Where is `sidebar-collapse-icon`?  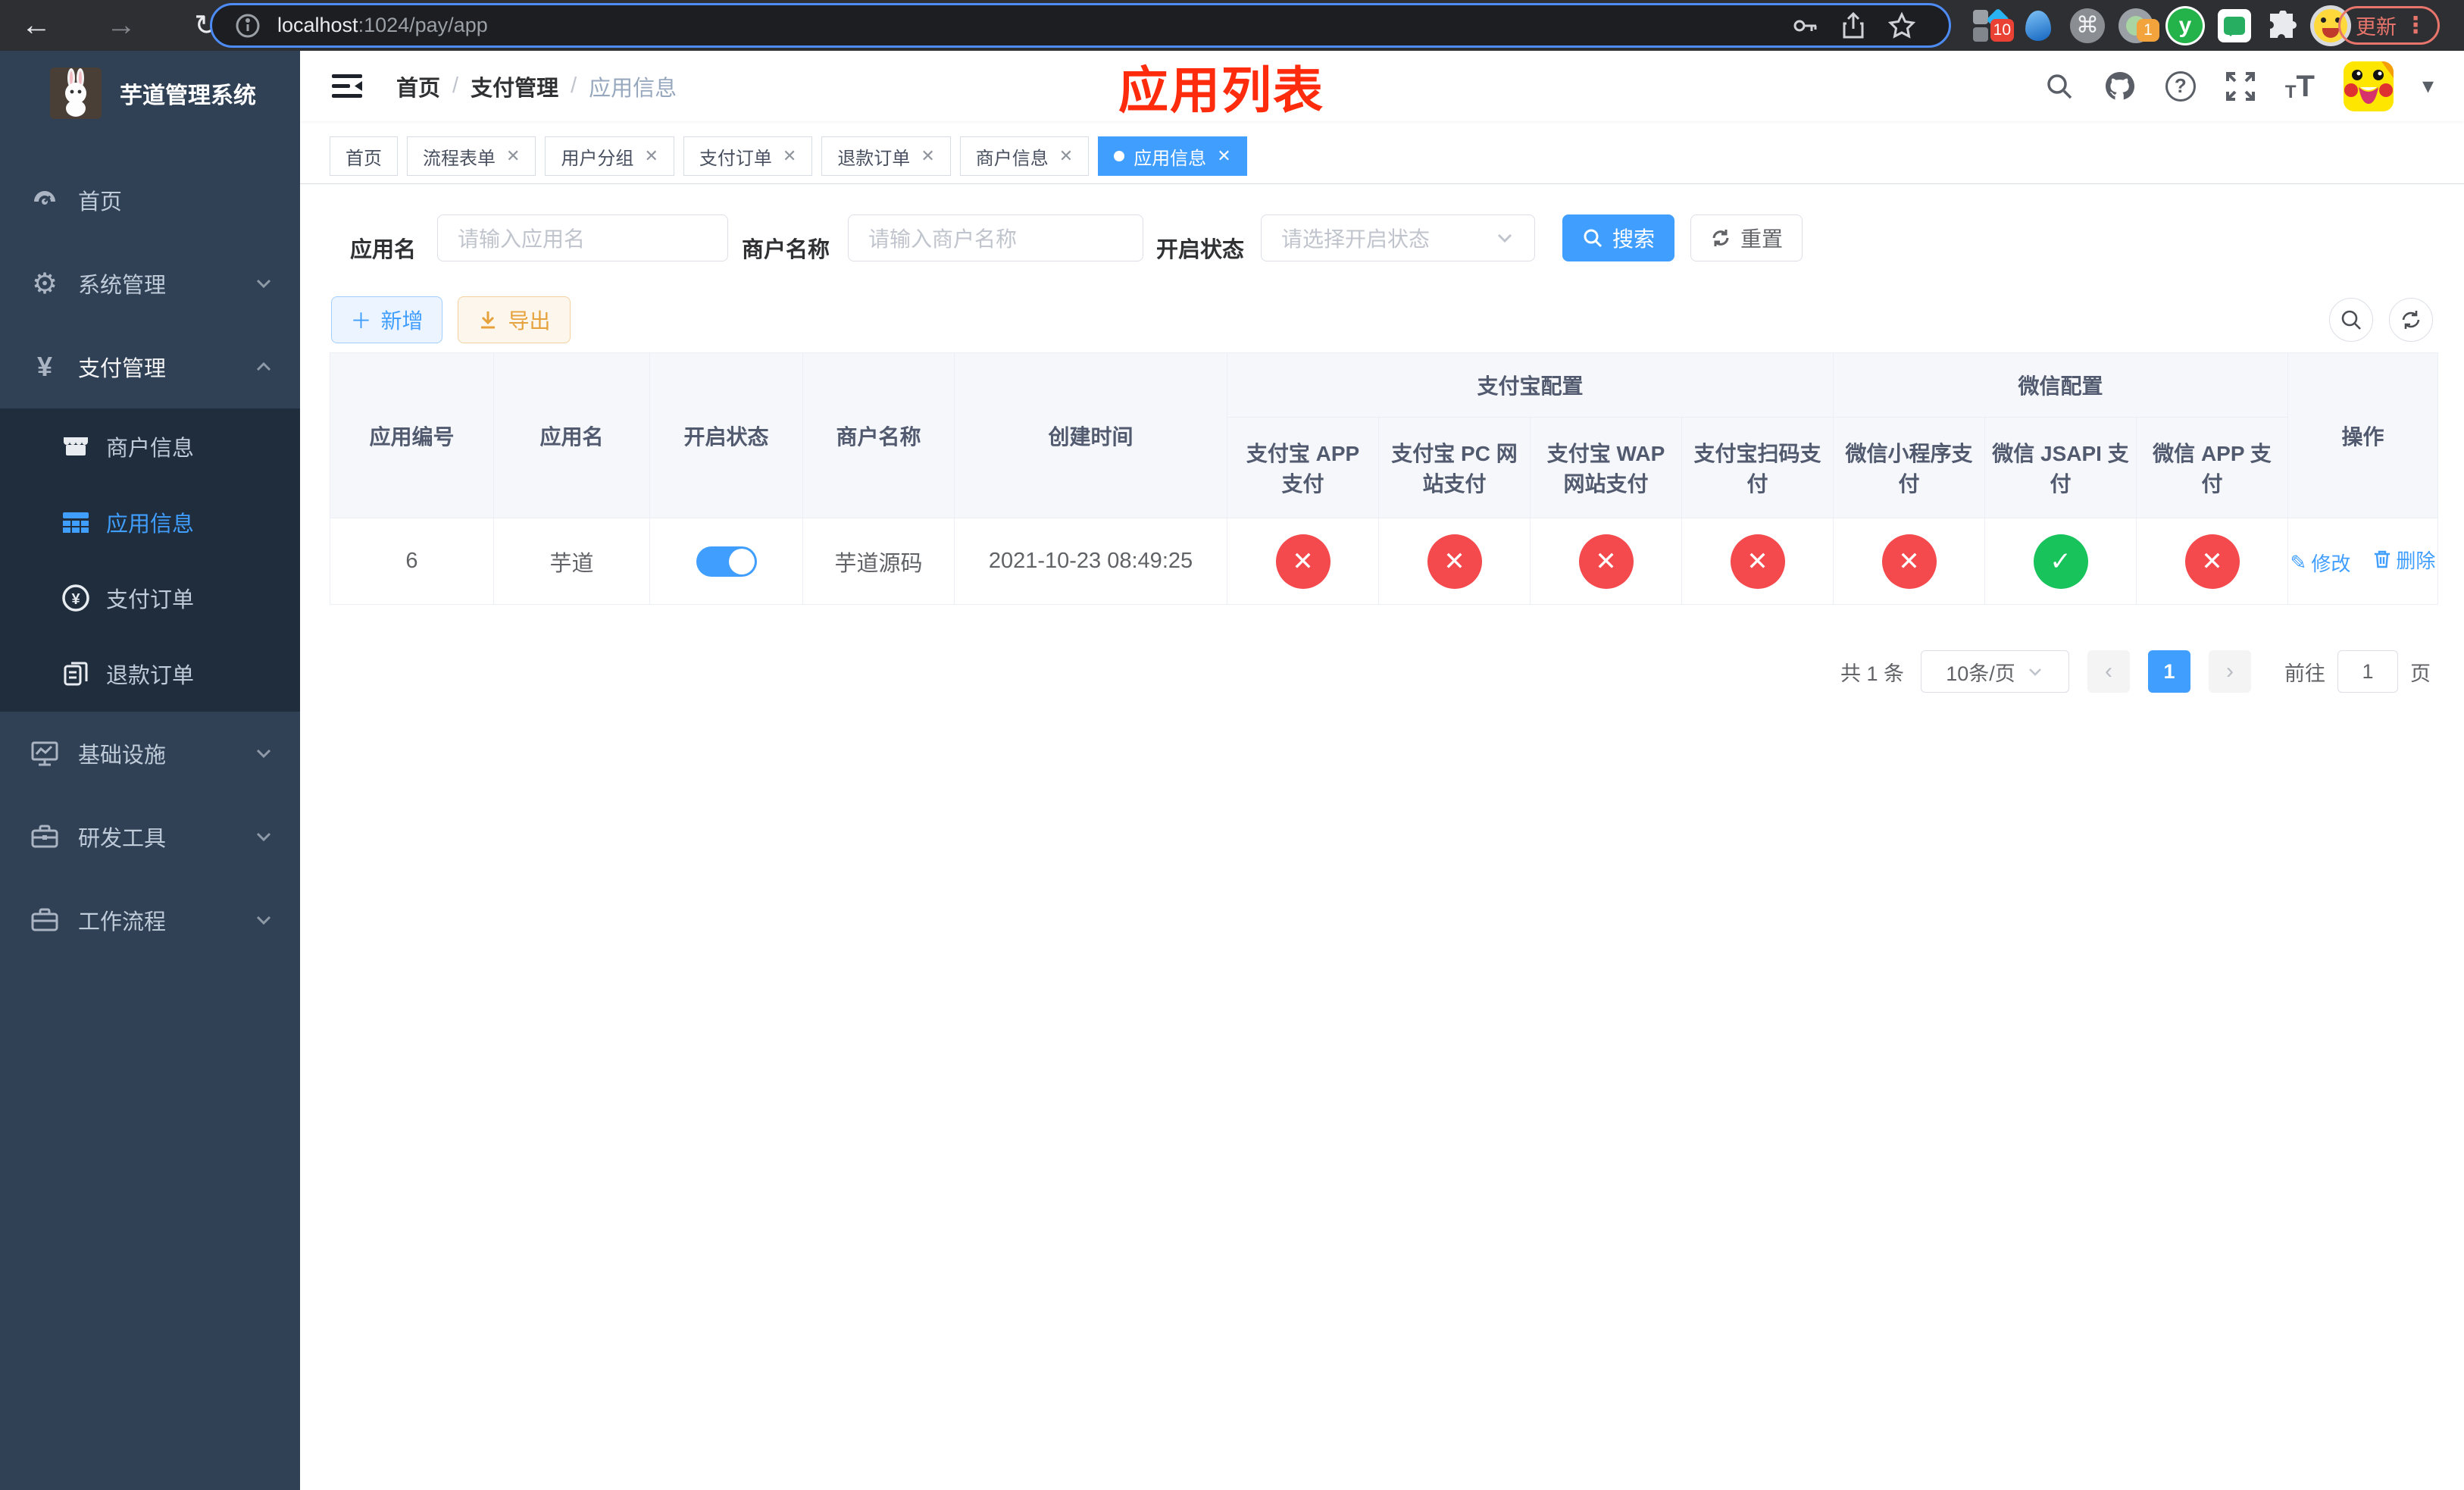 sidebar-collapse-icon is located at coordinates (347, 87).